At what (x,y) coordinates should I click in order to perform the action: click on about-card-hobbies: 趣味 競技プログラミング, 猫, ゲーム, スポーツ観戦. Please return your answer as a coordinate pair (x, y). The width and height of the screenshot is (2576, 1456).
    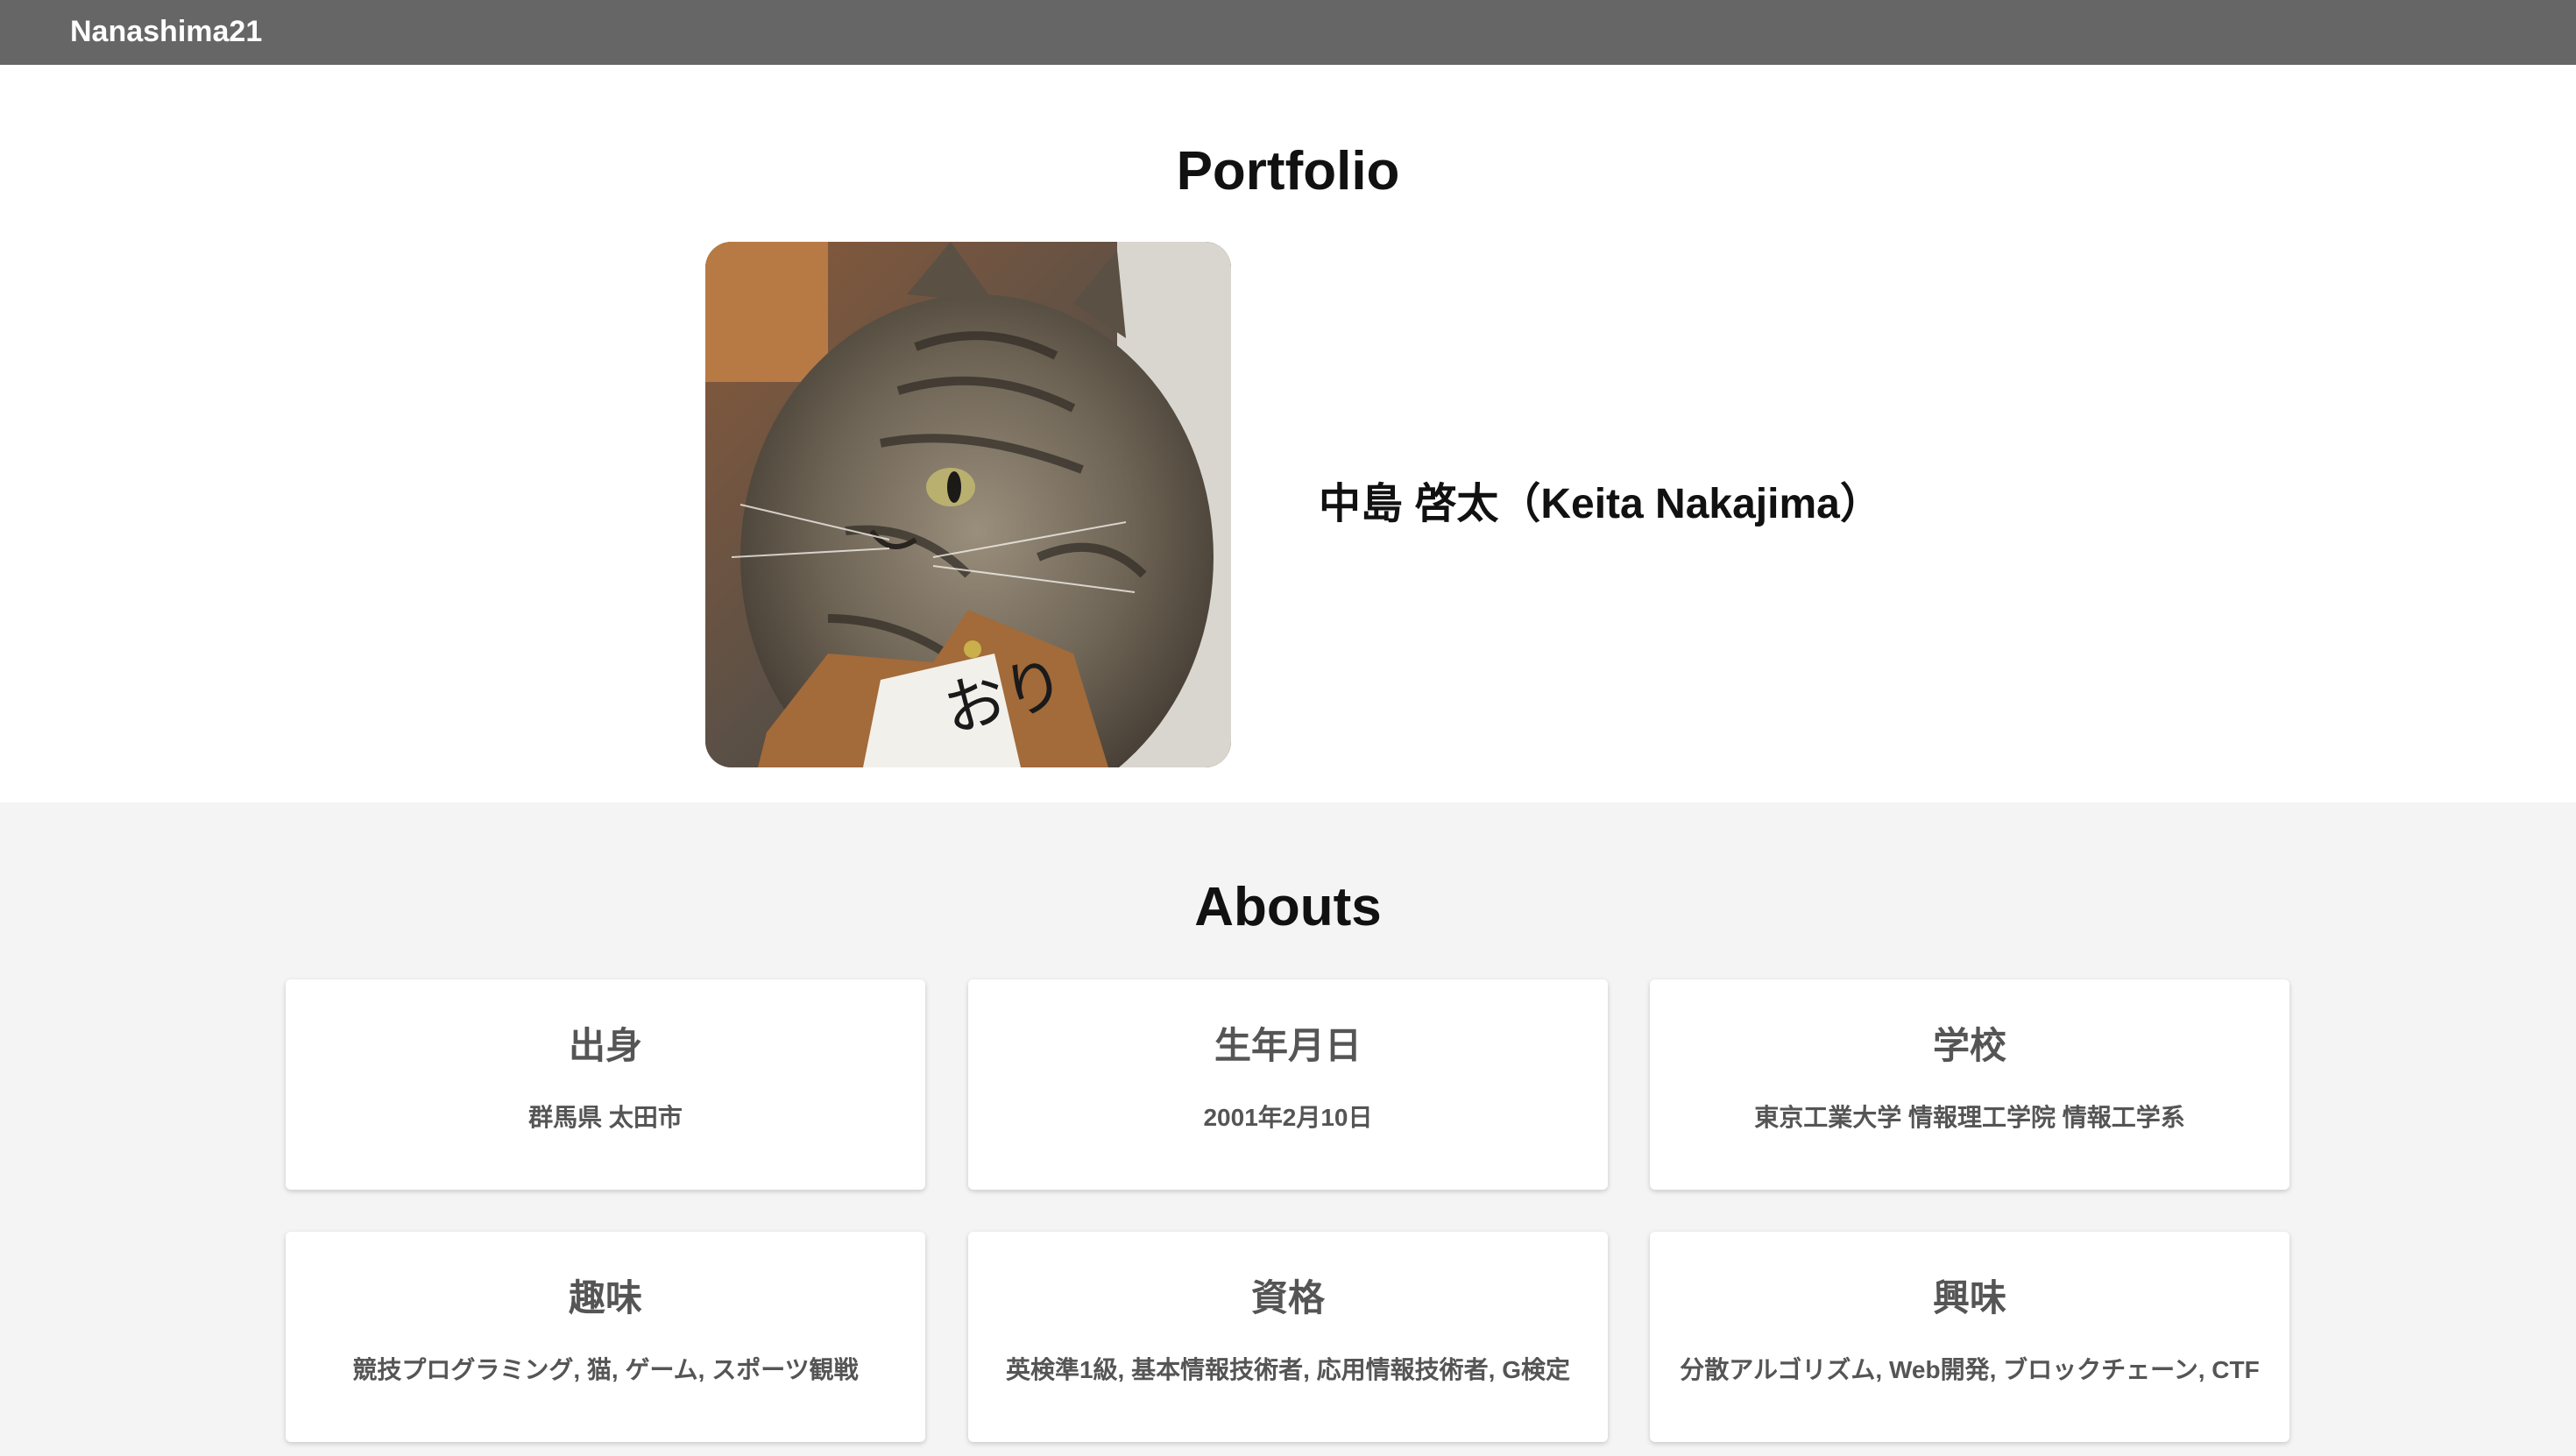
    Looking at the image, I should click on (605, 1337).